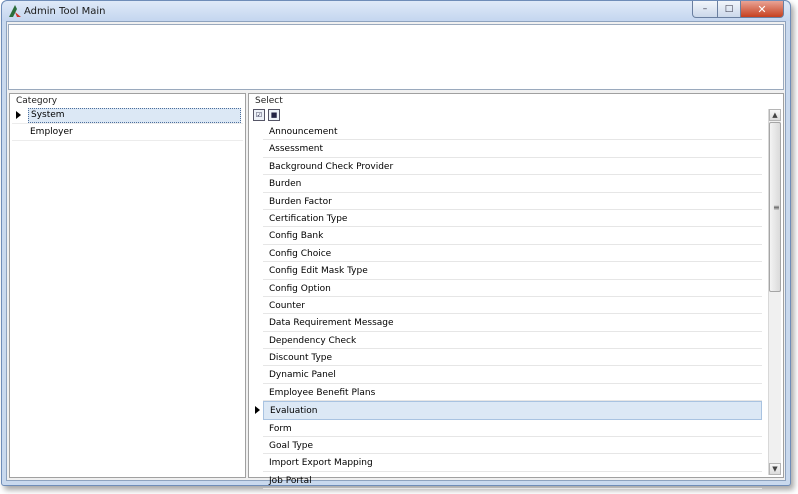 This screenshot has height=494, width=798. I want to click on list-item-selected: Evaluation, so click(508, 410).